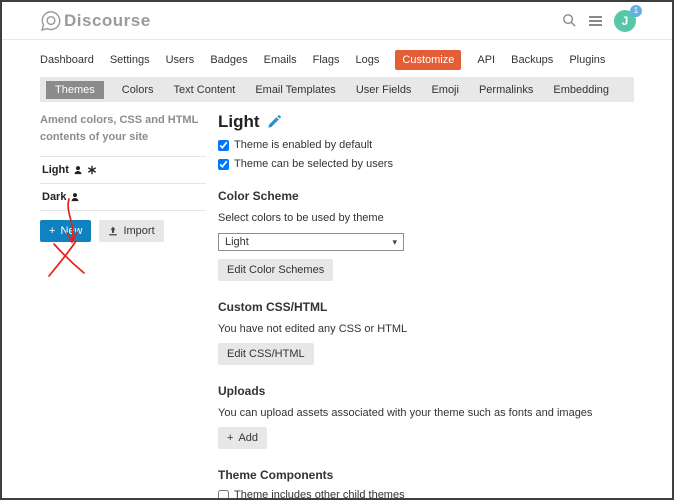 The height and width of the screenshot is (500, 674). What do you see at coordinates (223, 145) in the screenshot?
I see `theme-default-checkbox` at bounding box center [223, 145].